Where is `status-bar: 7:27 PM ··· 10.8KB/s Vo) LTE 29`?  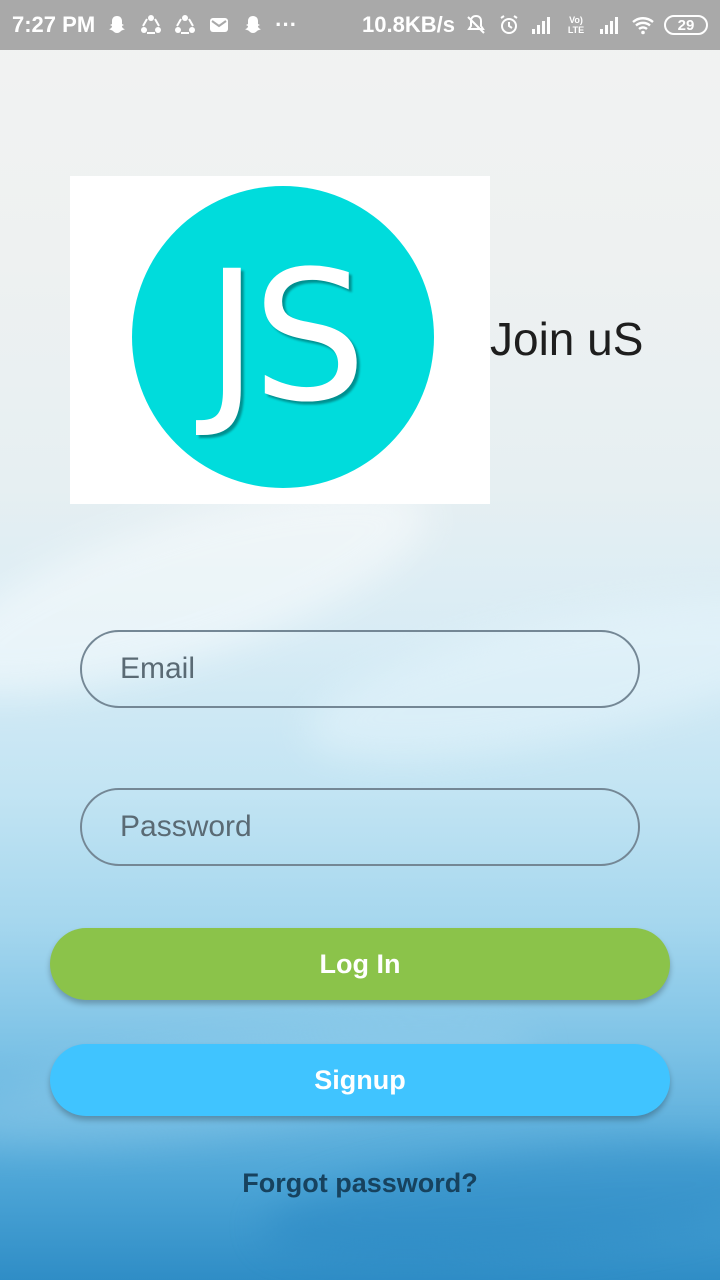
status-bar: 7:27 PM ··· 10.8KB/s Vo) LTE 29 is located at coordinates (360, 25).